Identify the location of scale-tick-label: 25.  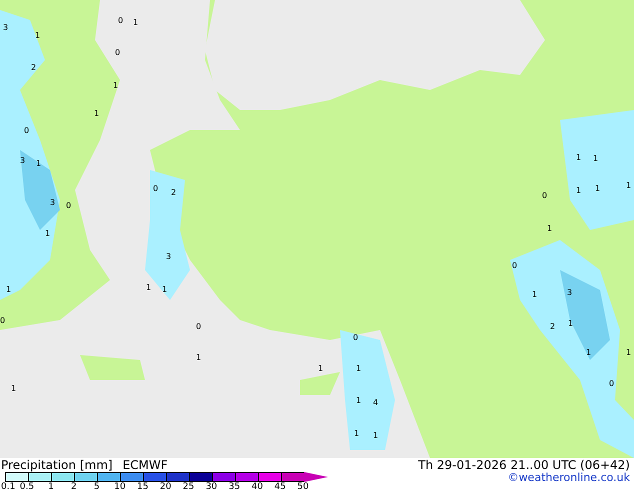
(188, 486).